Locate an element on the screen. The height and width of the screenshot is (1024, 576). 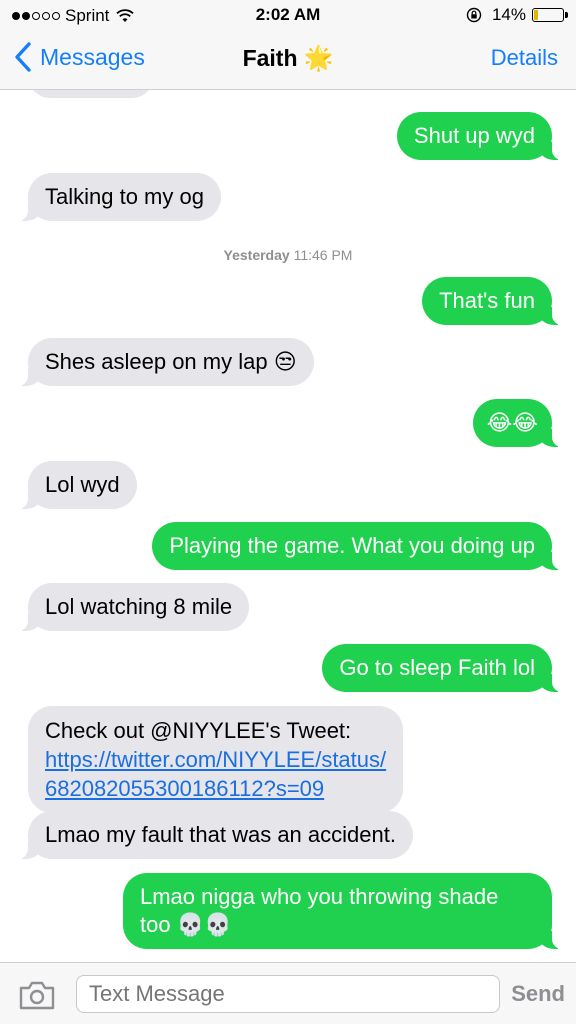
navigation-bar: Messages Faith 🌟 Details is located at coordinates (288, 60).